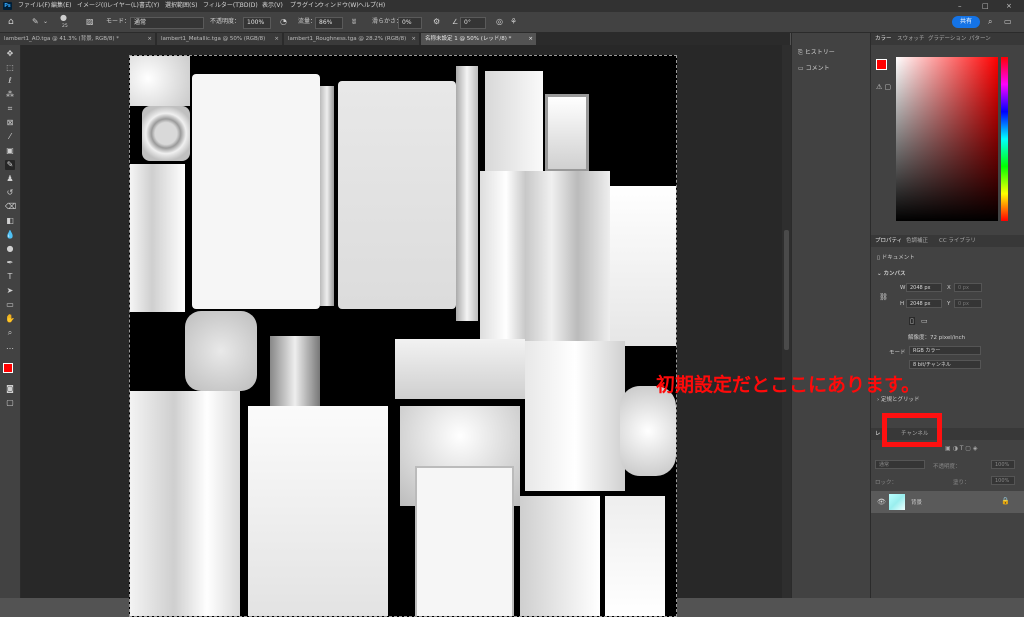 This screenshot has height=617, width=1024. What do you see at coordinates (900, 464) in the screenshot?
I see `blend-mode-select: 通常` at bounding box center [900, 464].